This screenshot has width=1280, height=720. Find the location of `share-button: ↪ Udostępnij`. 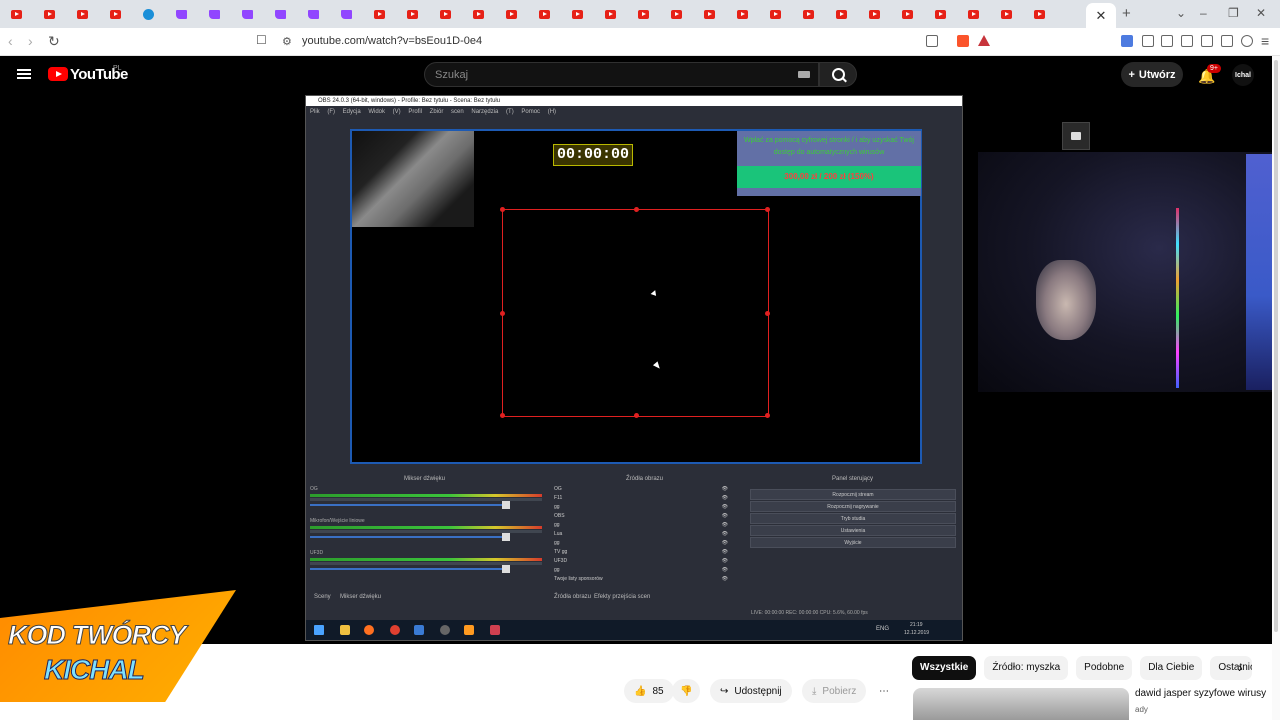

share-button: ↪ Udostępnij is located at coordinates (751, 691).